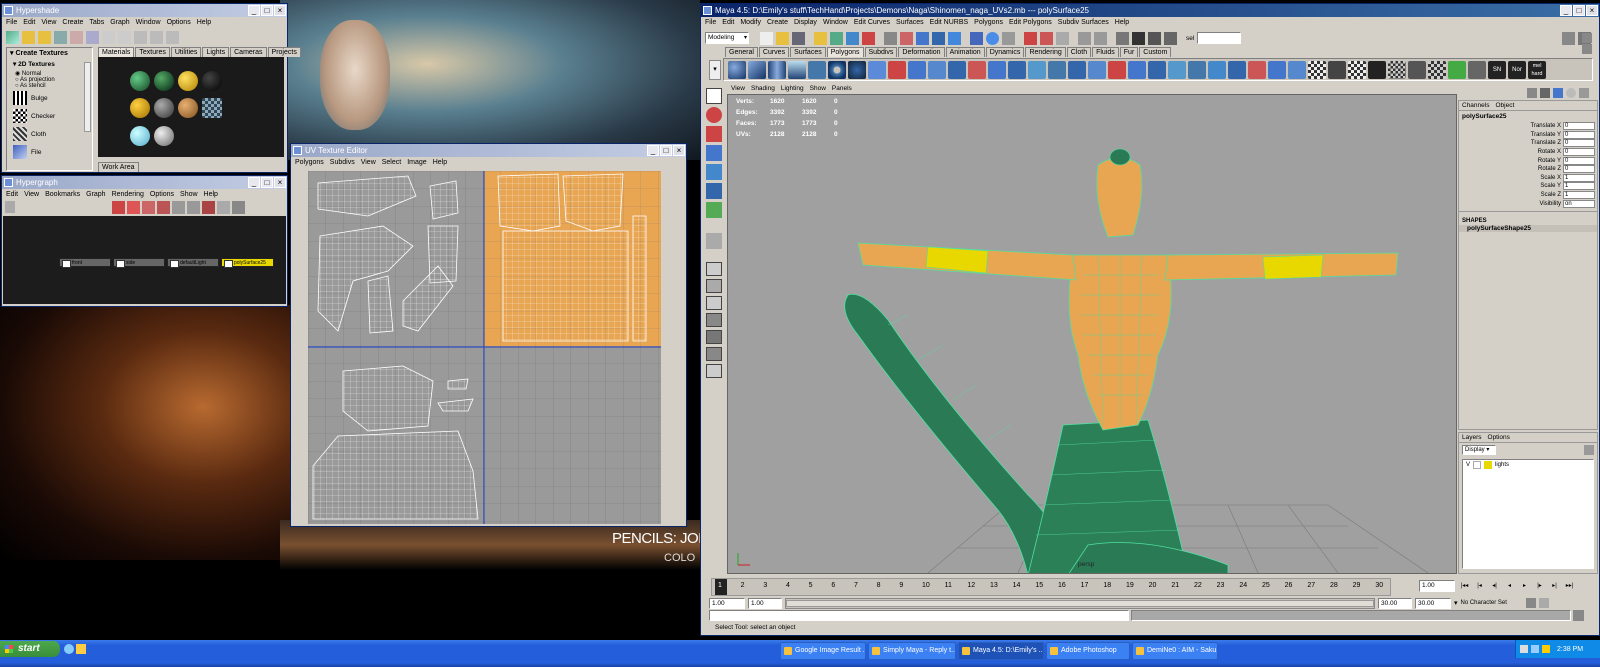  I want to click on menu-polygons: Polygons, so click(988, 22).